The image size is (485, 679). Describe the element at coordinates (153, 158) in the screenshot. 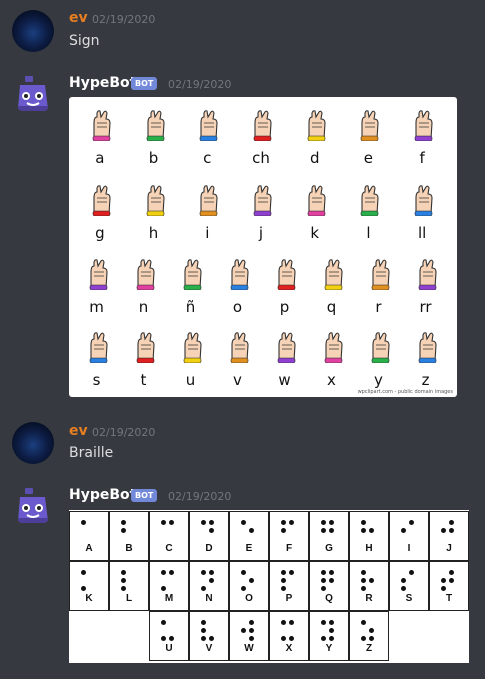

I see `asl-letter-label: b` at that location.